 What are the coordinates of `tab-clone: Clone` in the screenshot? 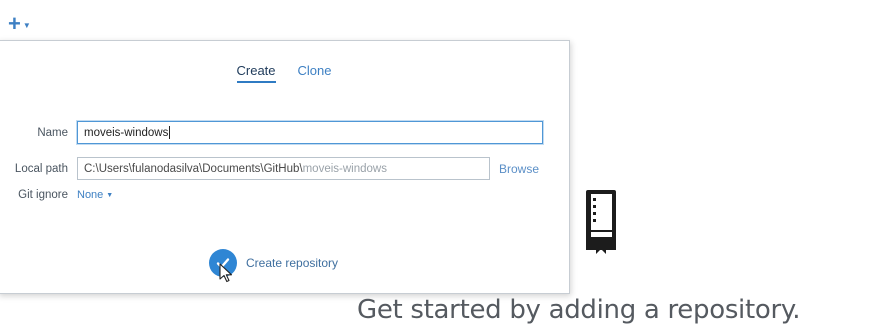 It's located at (315, 73).